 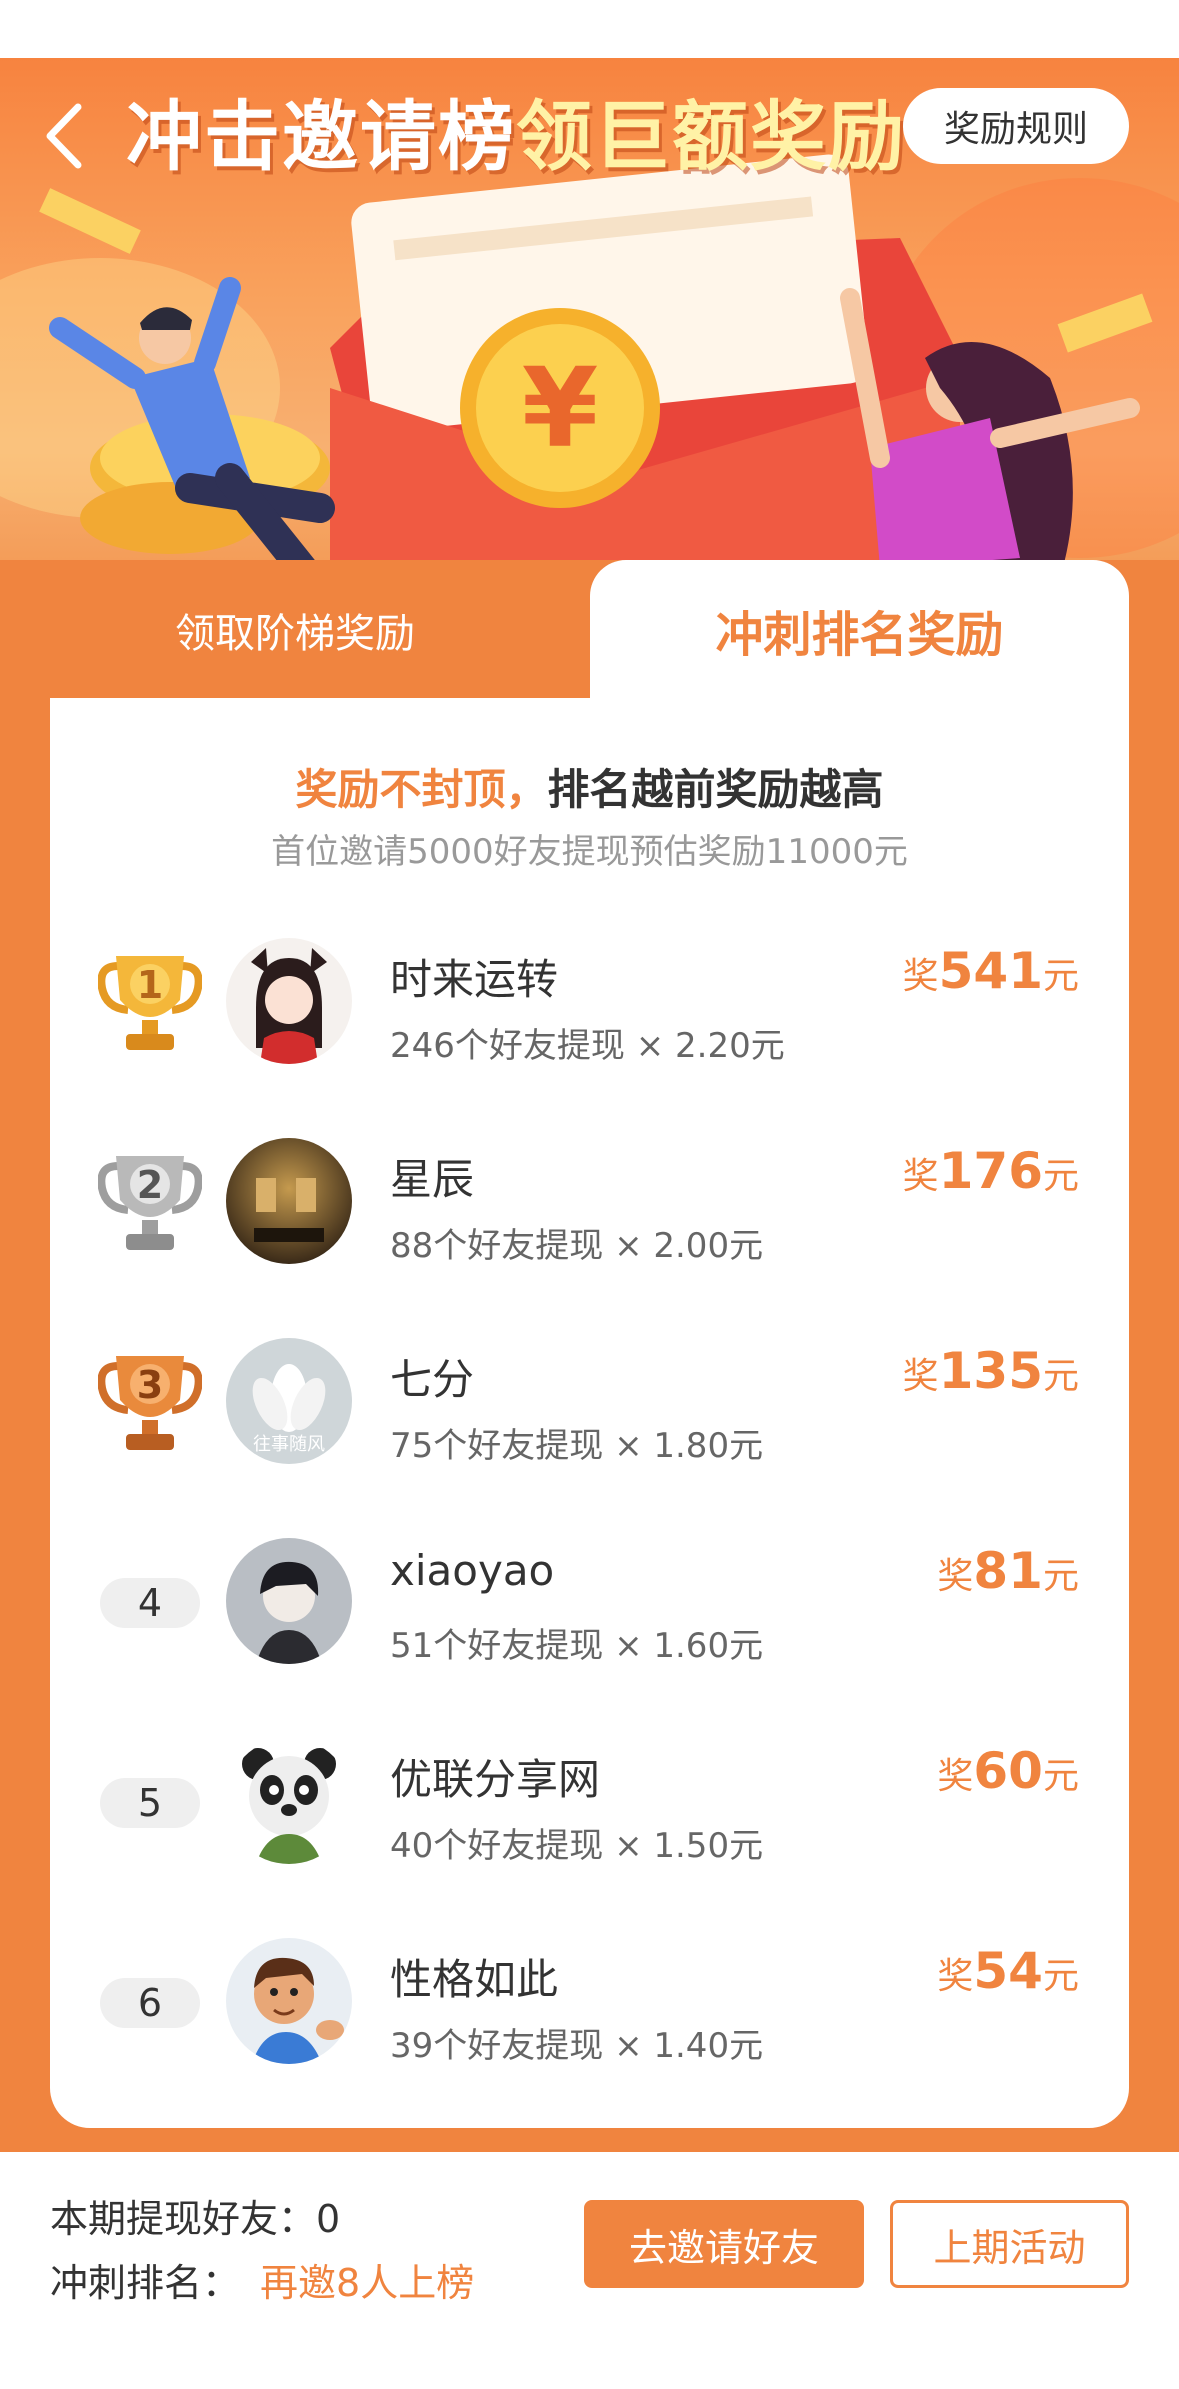 What do you see at coordinates (589, 29) in the screenshot?
I see `status-bar-area` at bounding box center [589, 29].